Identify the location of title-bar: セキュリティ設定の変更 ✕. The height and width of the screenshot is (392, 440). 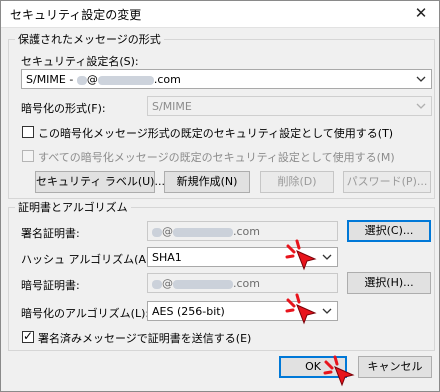
(220, 14).